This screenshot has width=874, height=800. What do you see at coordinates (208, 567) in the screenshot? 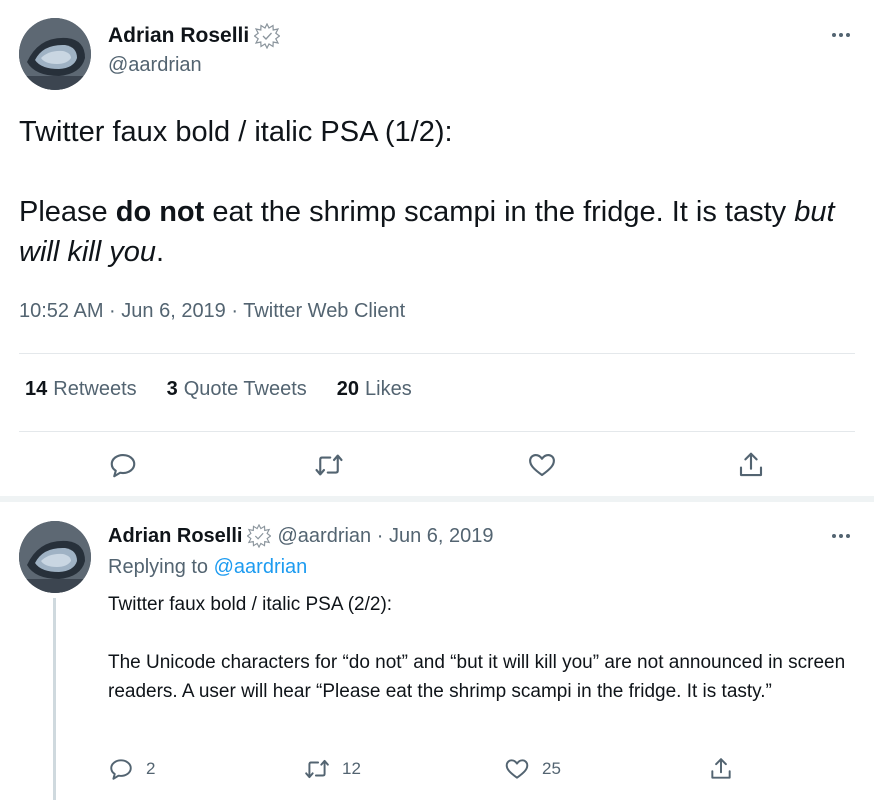
I see `replying-to: Replying to @aardrian` at bounding box center [208, 567].